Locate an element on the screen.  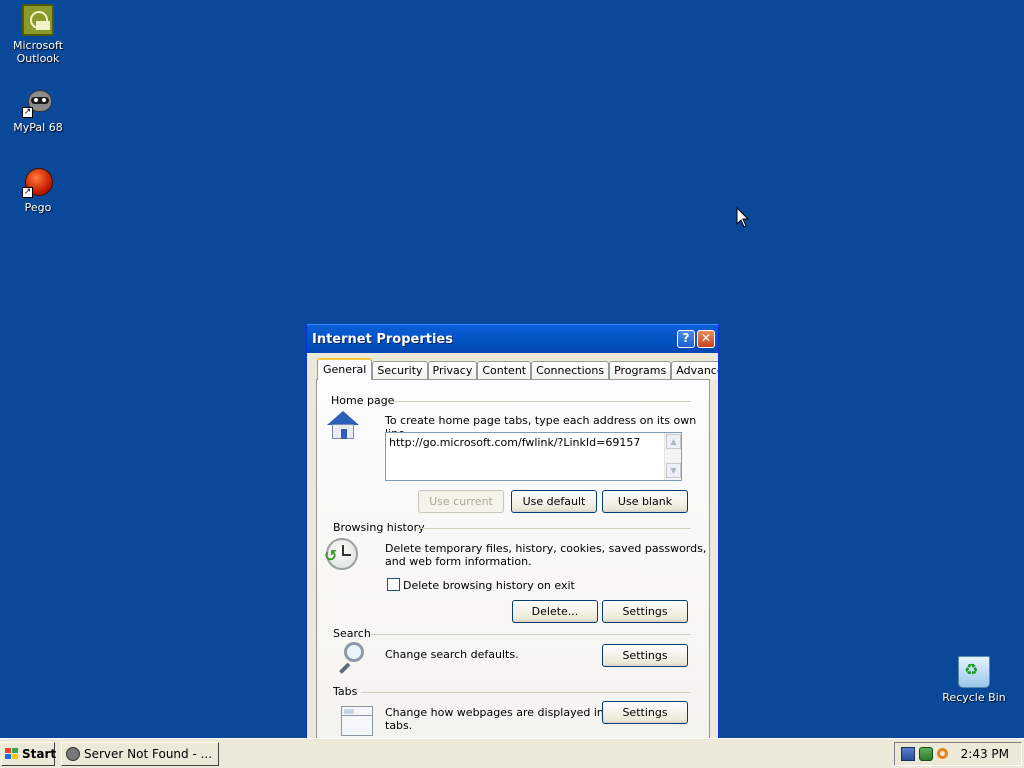
home-page-heading: Home page is located at coordinates (363, 400).